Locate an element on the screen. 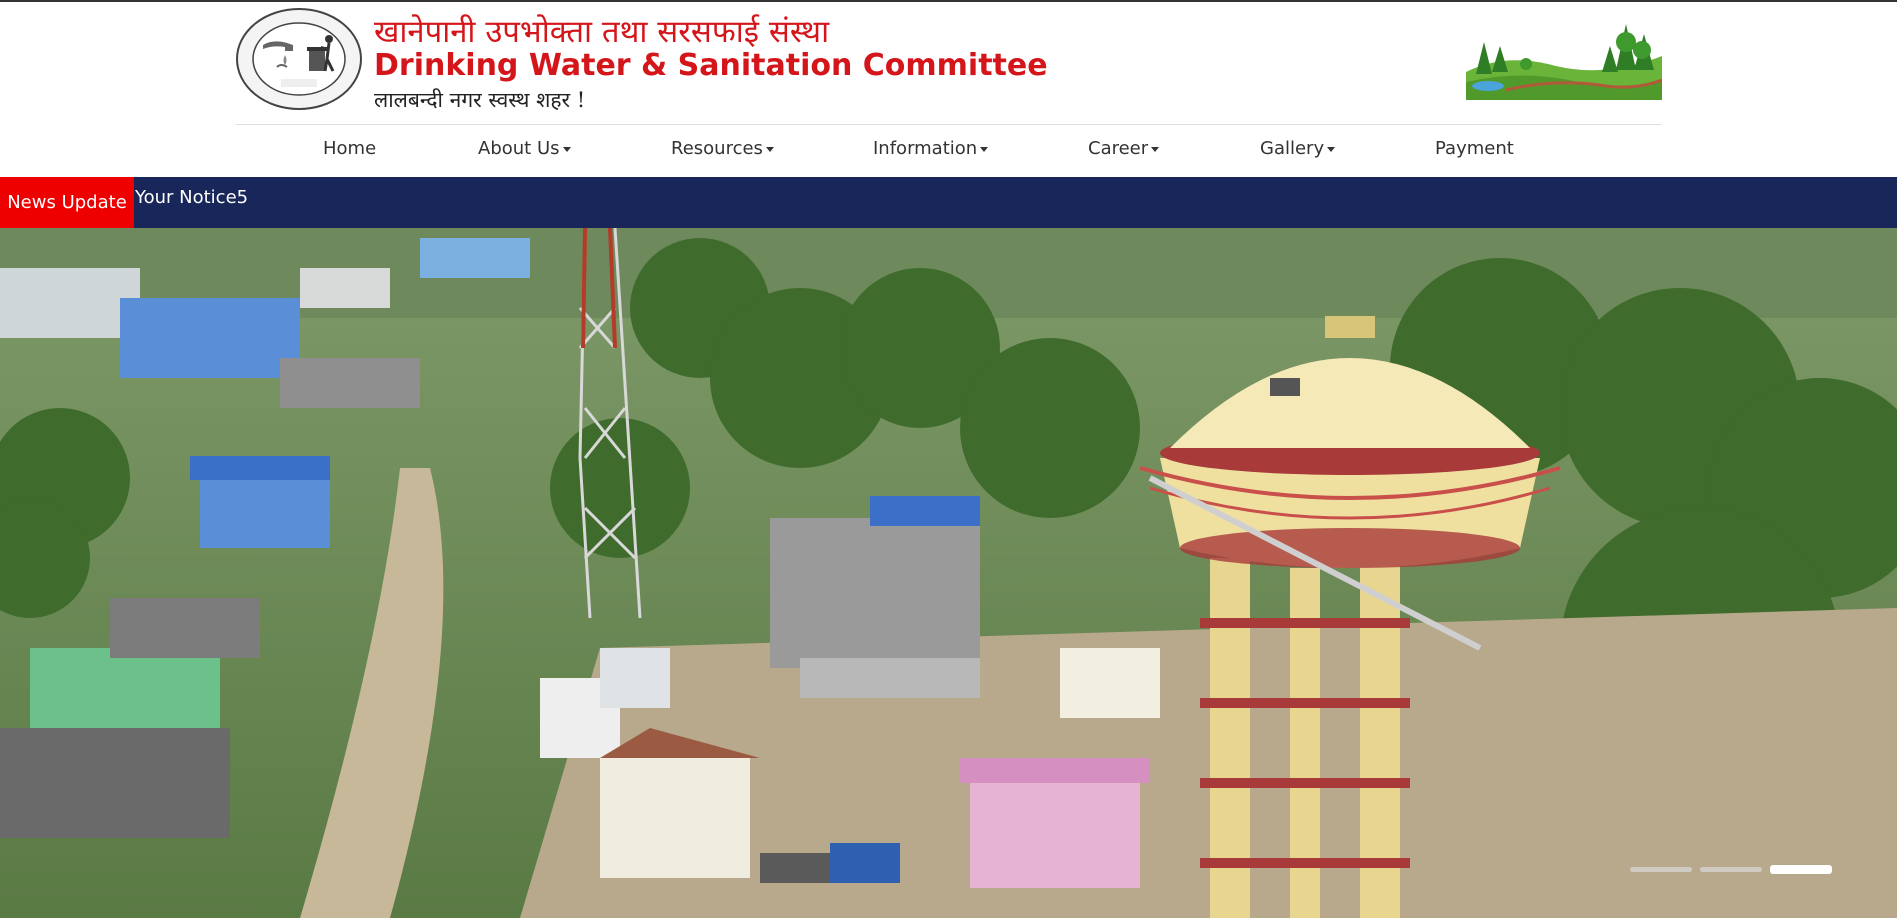 The height and width of the screenshot is (918, 1897). nav-item-resources: Resources is located at coordinates (722, 148).